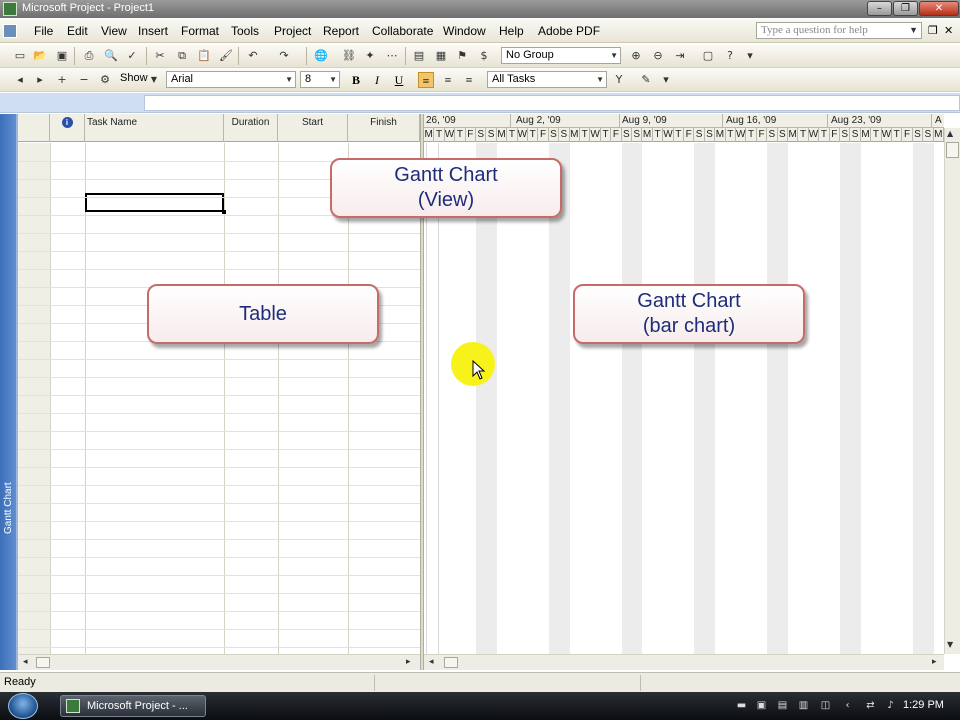 The width and height of the screenshot is (960, 720). What do you see at coordinates (402, 31) in the screenshot?
I see `menu-collaborate: Collaborate` at bounding box center [402, 31].